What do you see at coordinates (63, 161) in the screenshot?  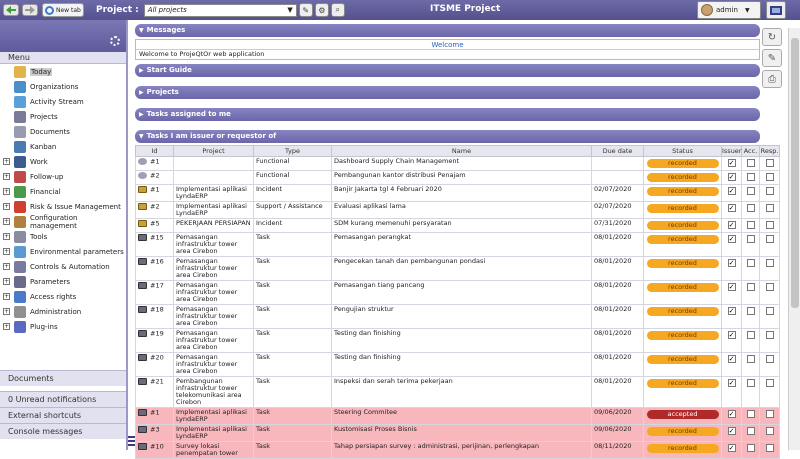 I see `menu-item-work: + Work` at bounding box center [63, 161].